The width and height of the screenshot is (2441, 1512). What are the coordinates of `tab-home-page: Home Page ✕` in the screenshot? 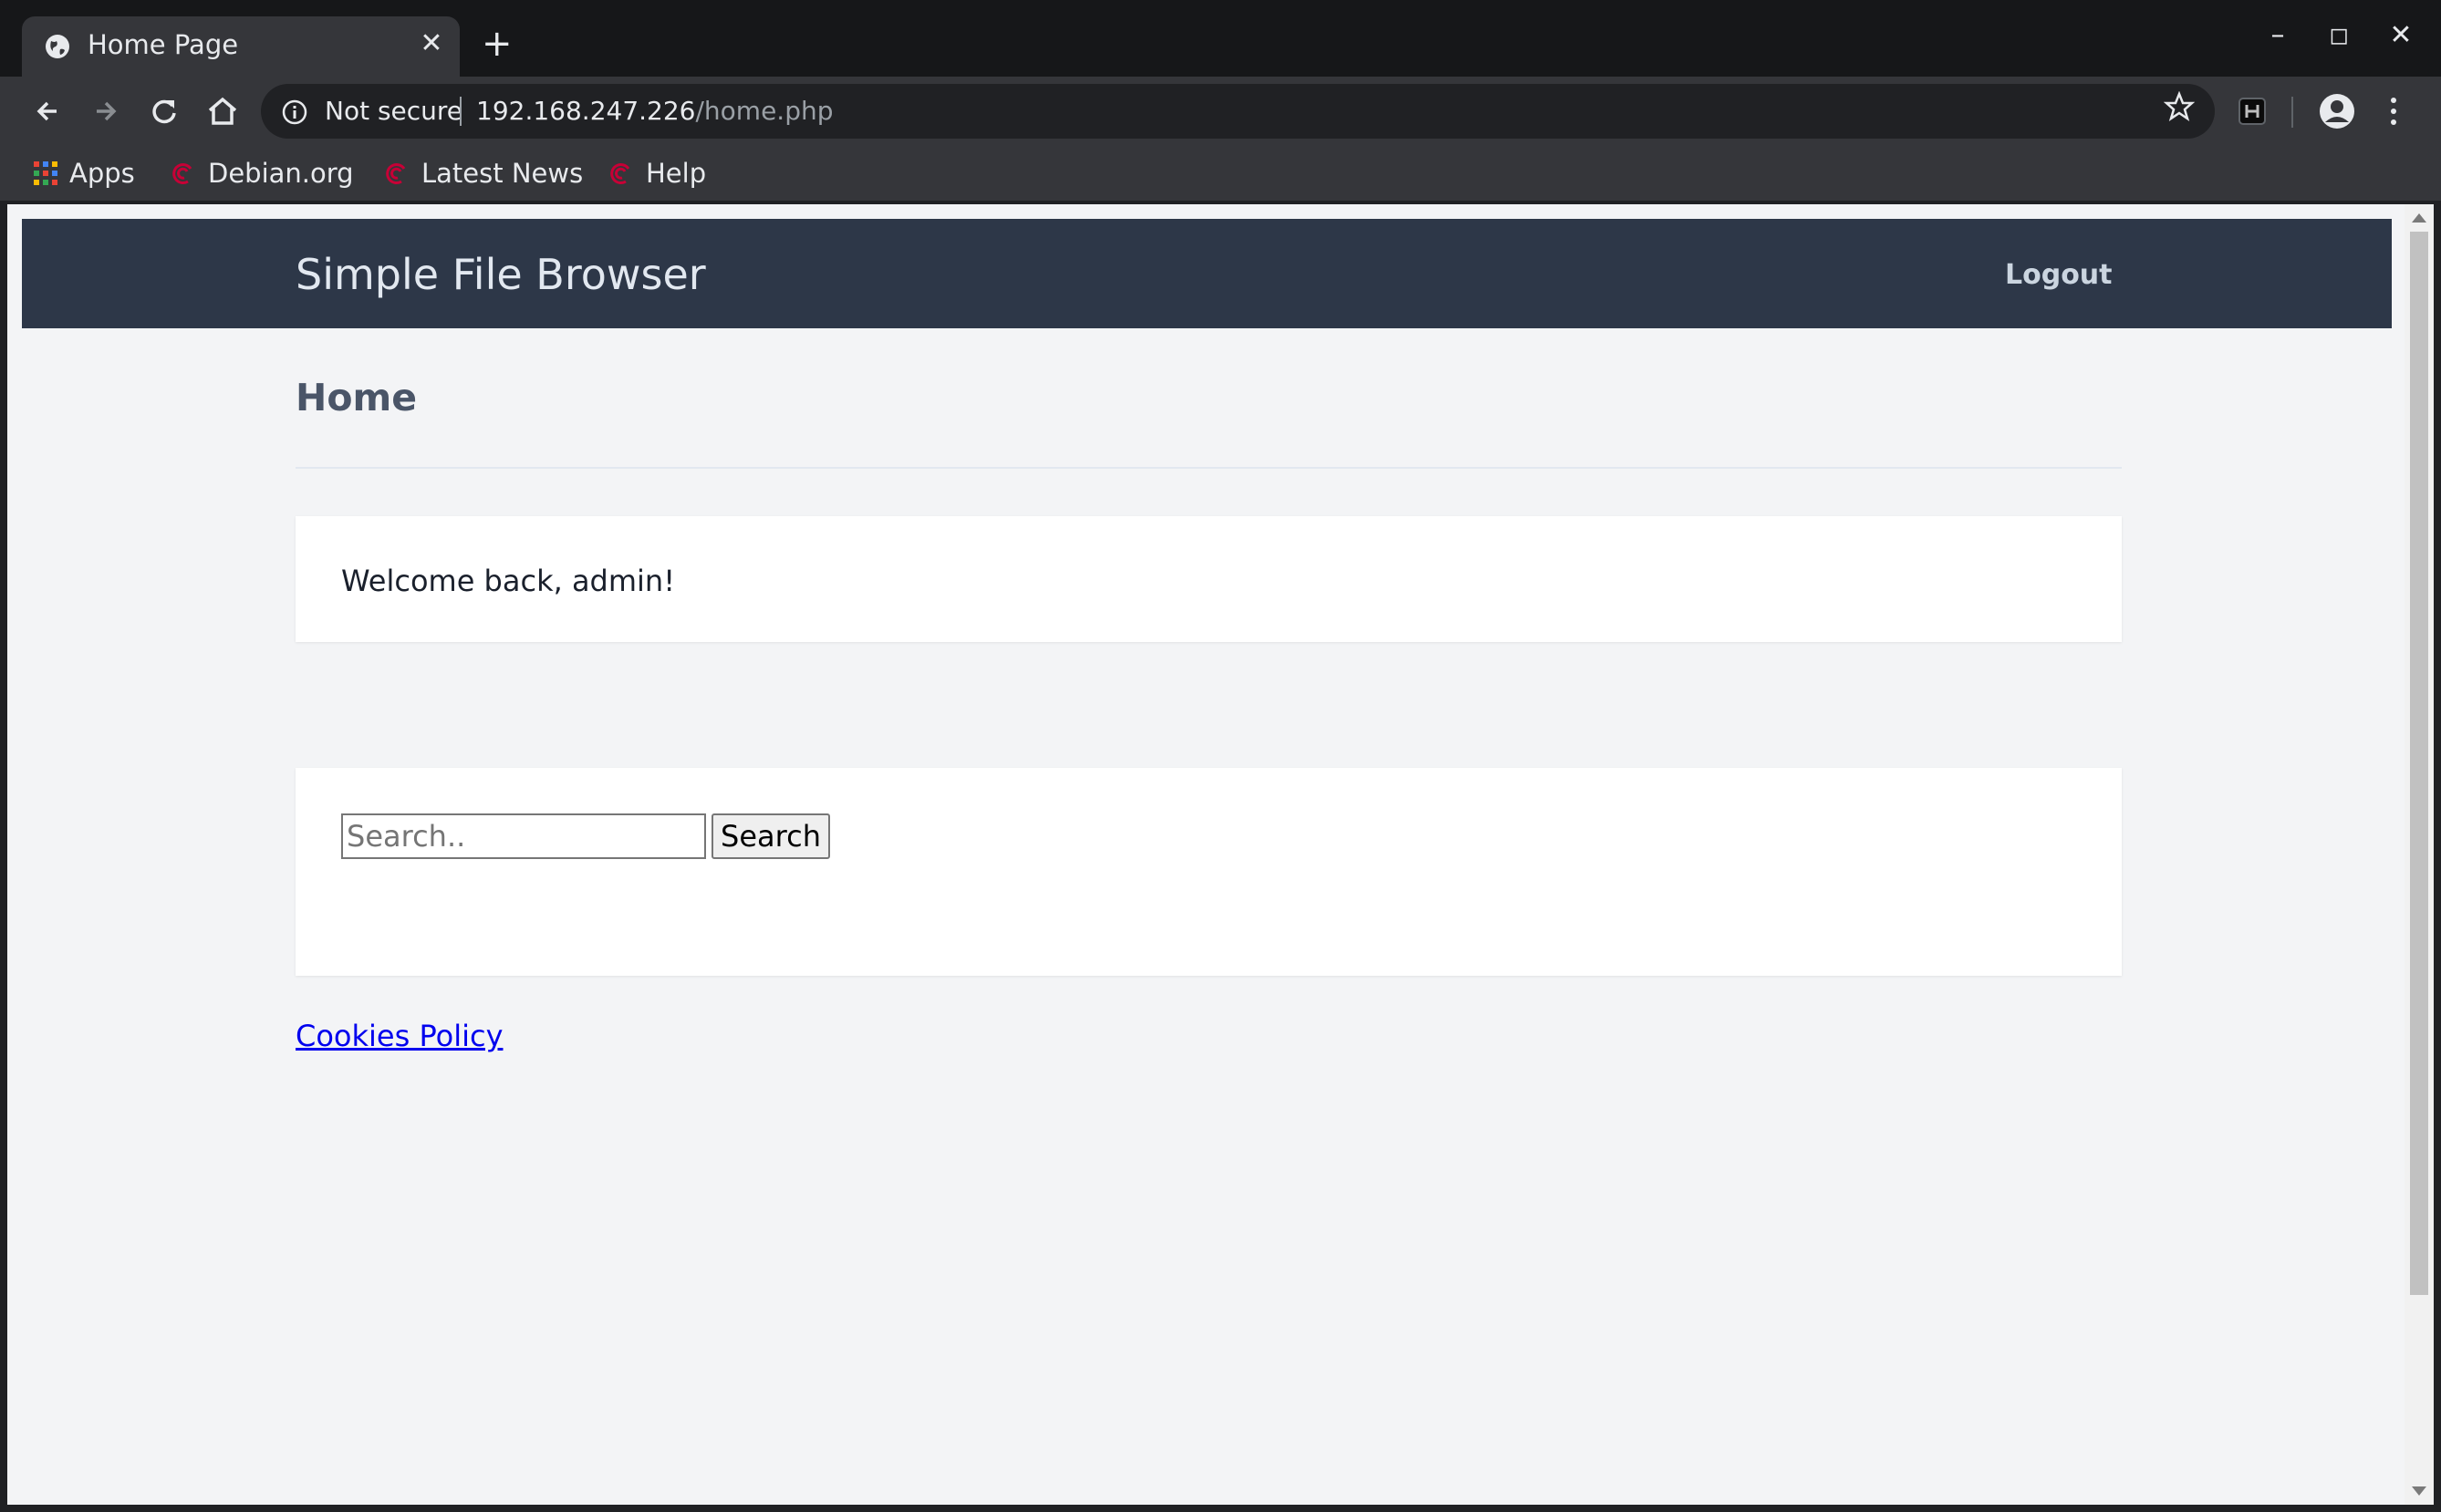 It's located at (241, 46).